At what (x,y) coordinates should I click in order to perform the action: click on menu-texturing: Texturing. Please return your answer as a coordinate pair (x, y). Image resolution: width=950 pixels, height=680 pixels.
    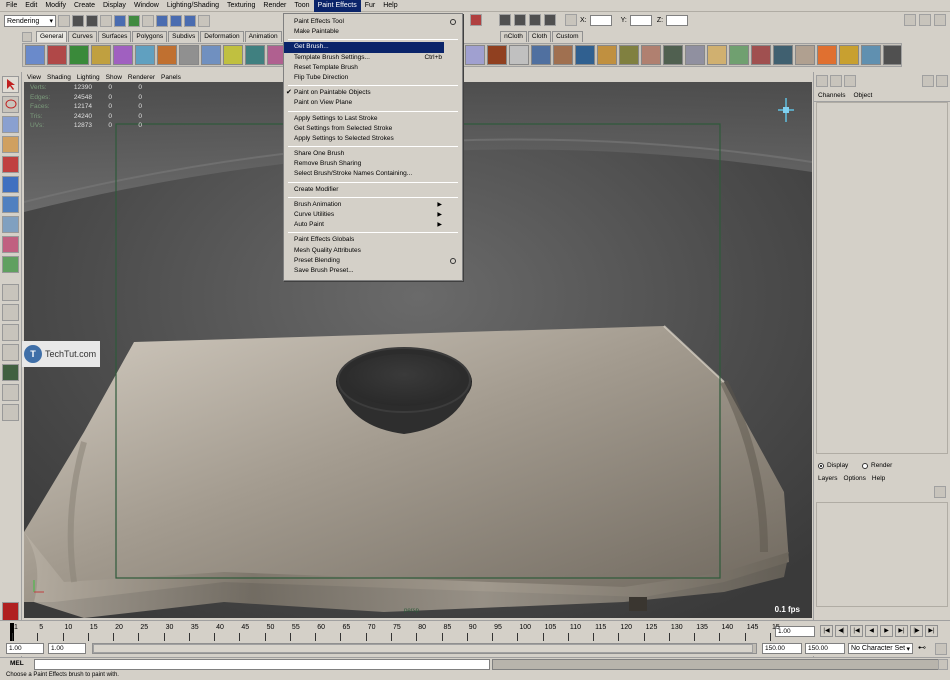
    Looking at the image, I should click on (241, 6).